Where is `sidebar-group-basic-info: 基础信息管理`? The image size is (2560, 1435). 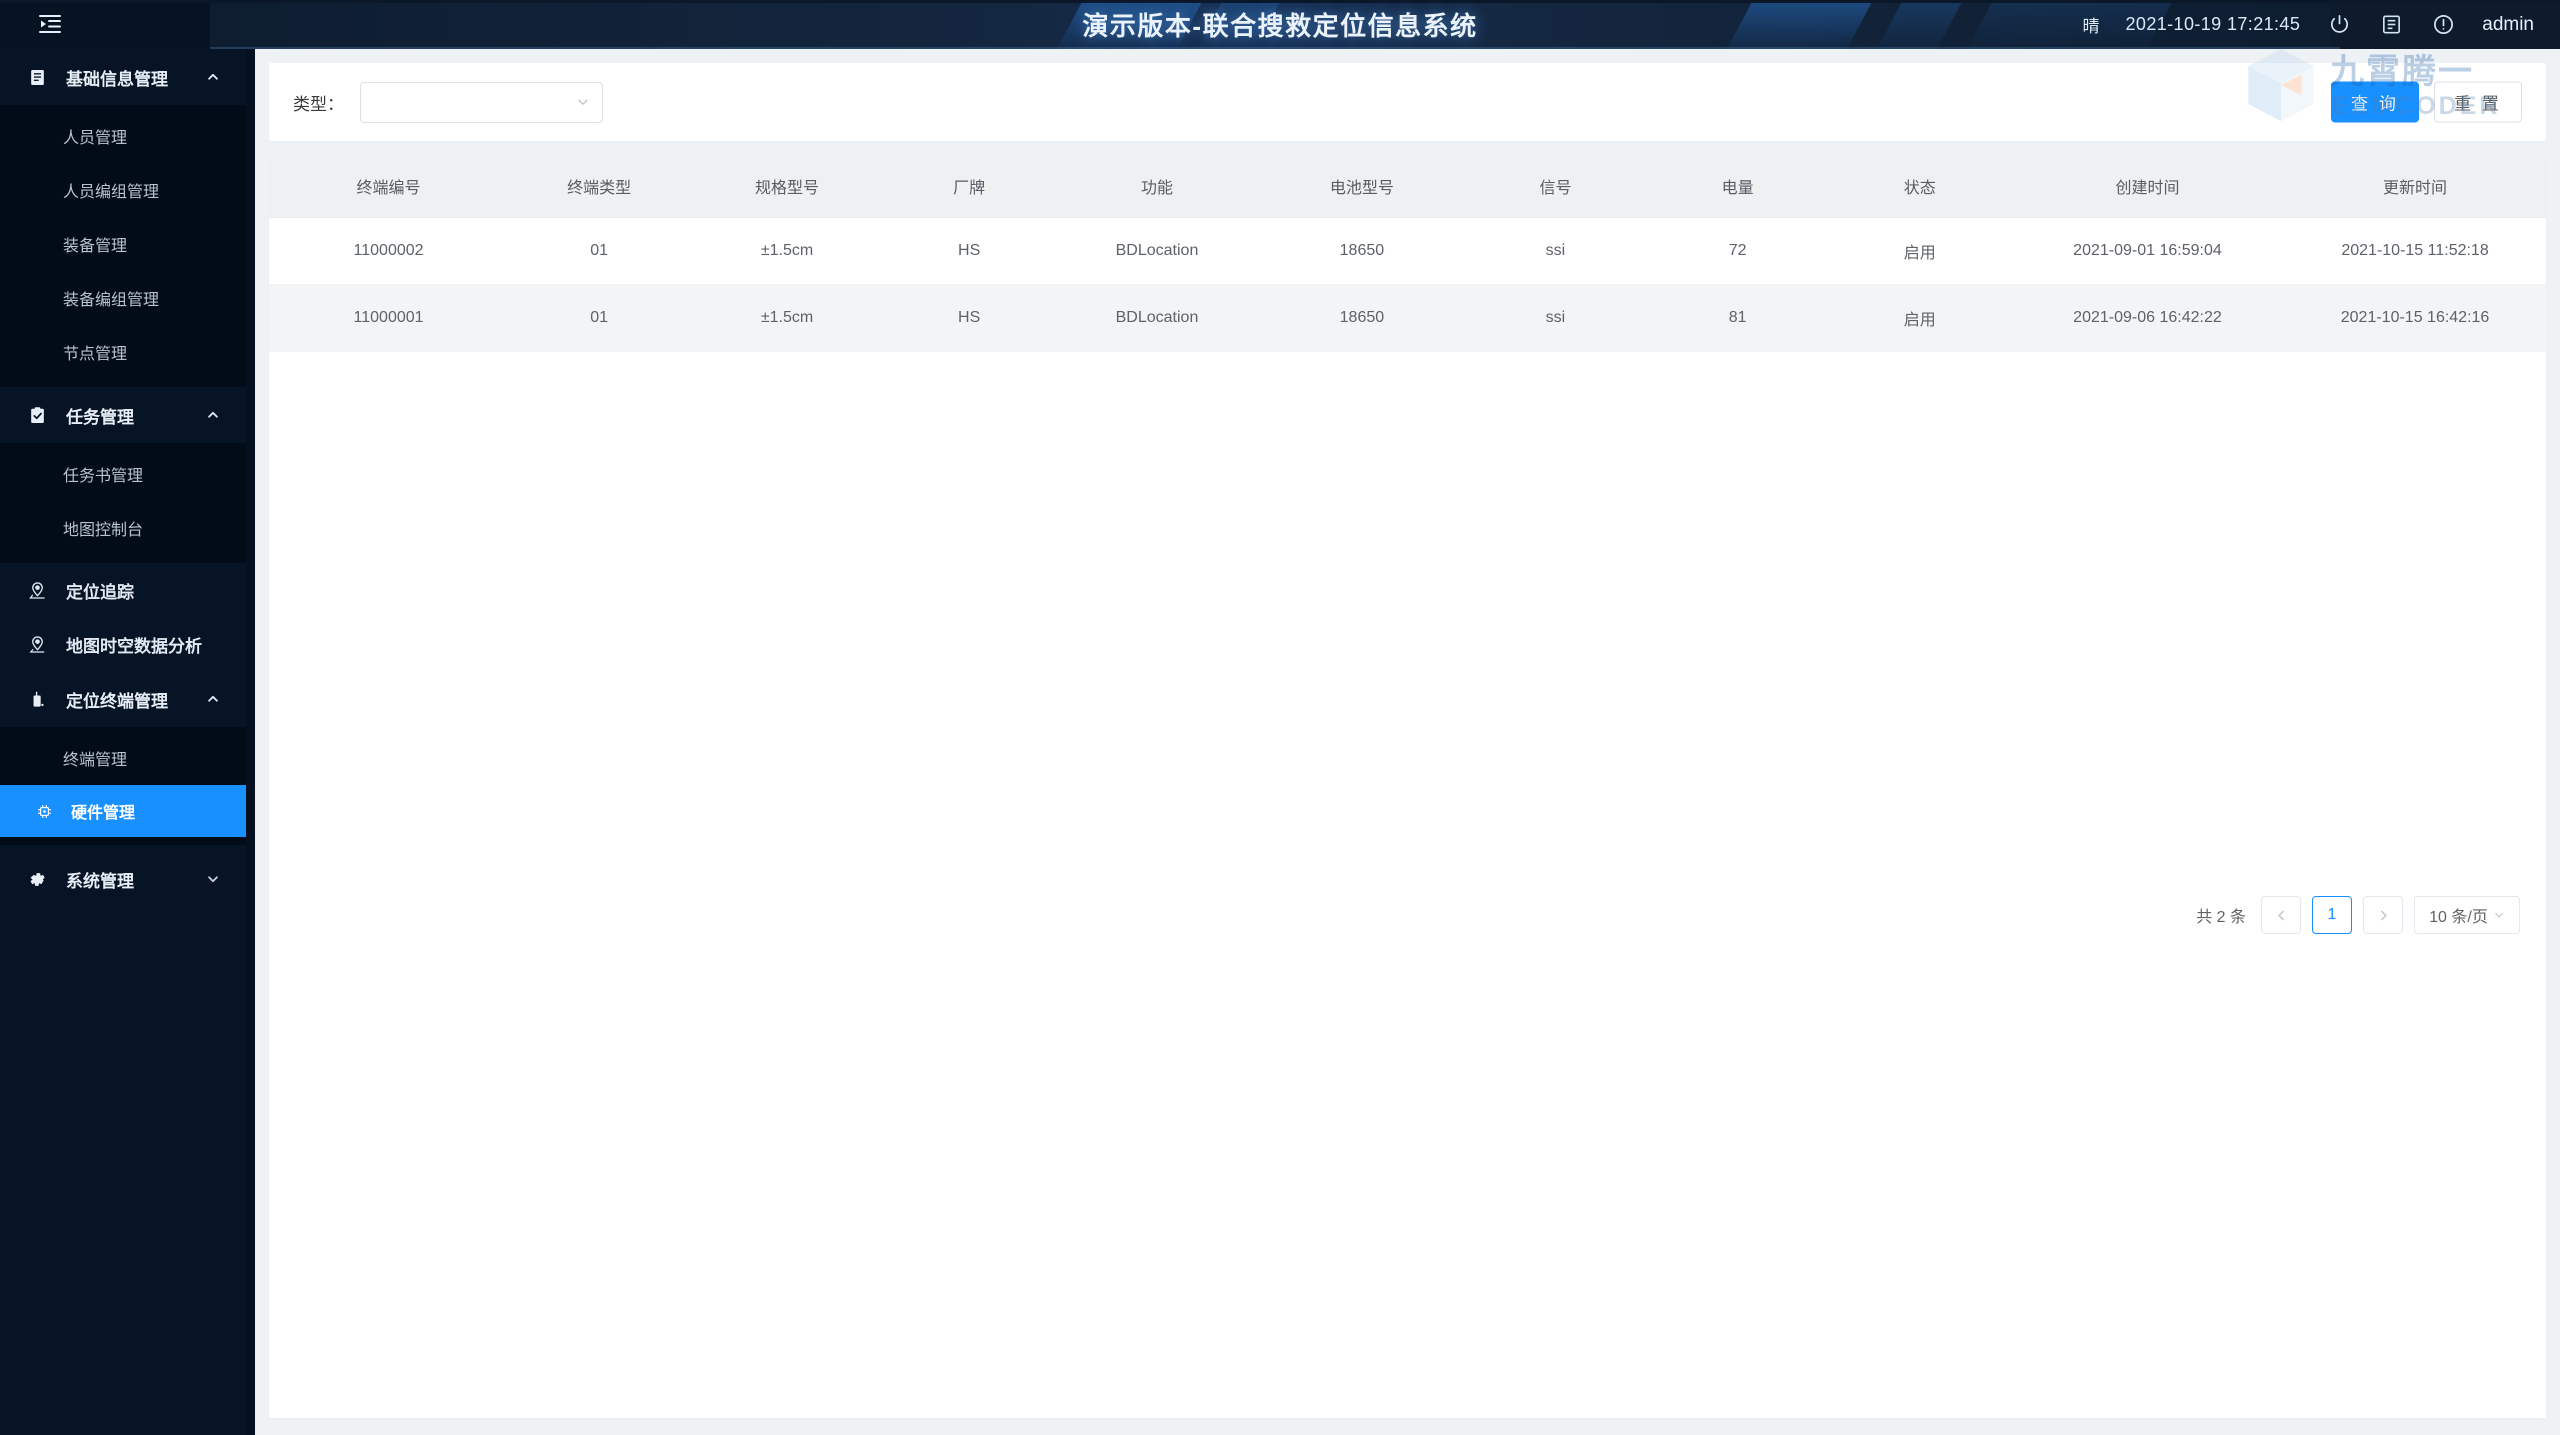 sidebar-group-basic-info: 基础信息管理 is located at coordinates (123, 77).